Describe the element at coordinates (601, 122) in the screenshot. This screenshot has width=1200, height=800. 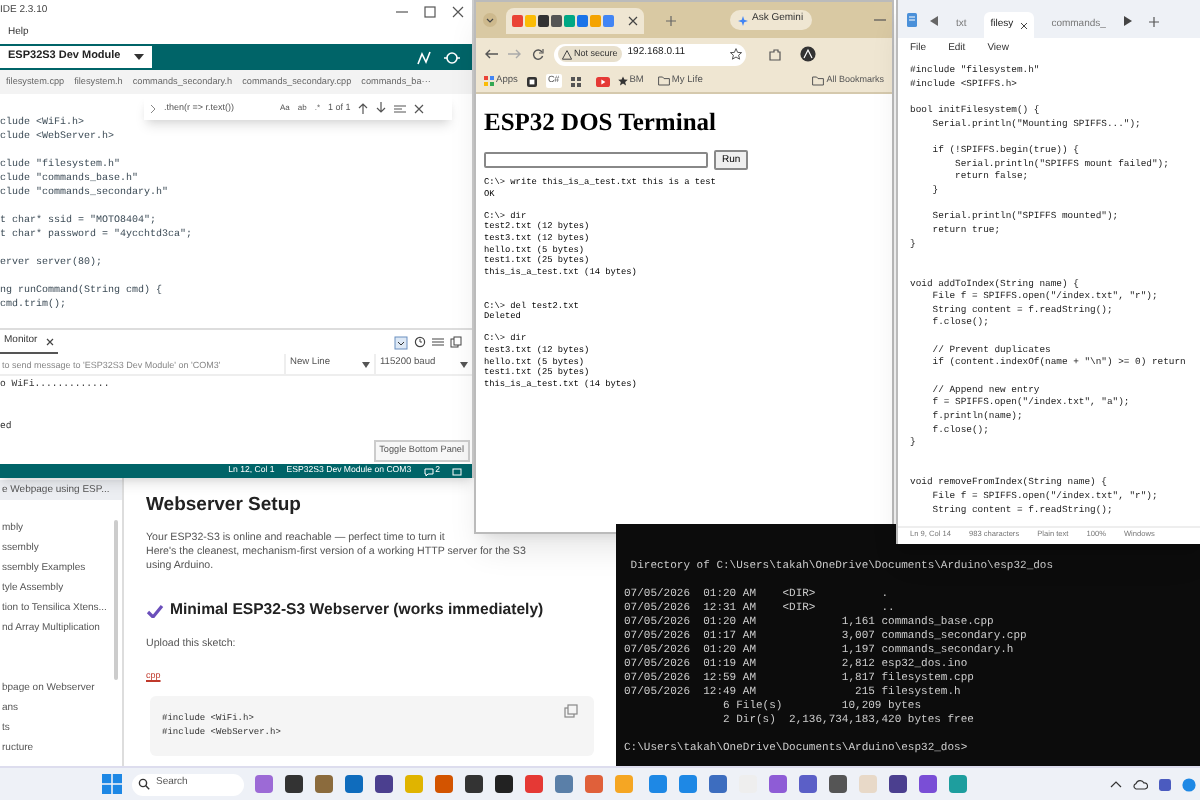
I see `page-title: ESP32 DOS Terminal` at that location.